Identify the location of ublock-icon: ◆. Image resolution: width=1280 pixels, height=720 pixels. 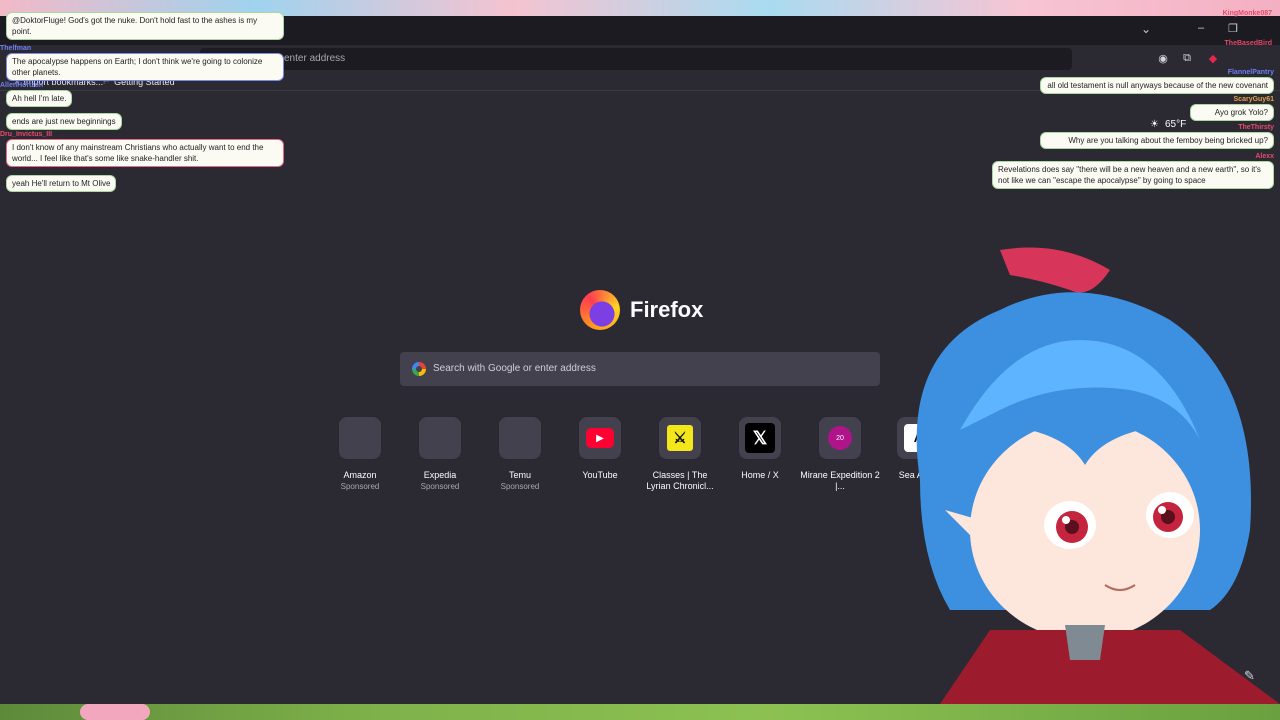
(1213, 58).